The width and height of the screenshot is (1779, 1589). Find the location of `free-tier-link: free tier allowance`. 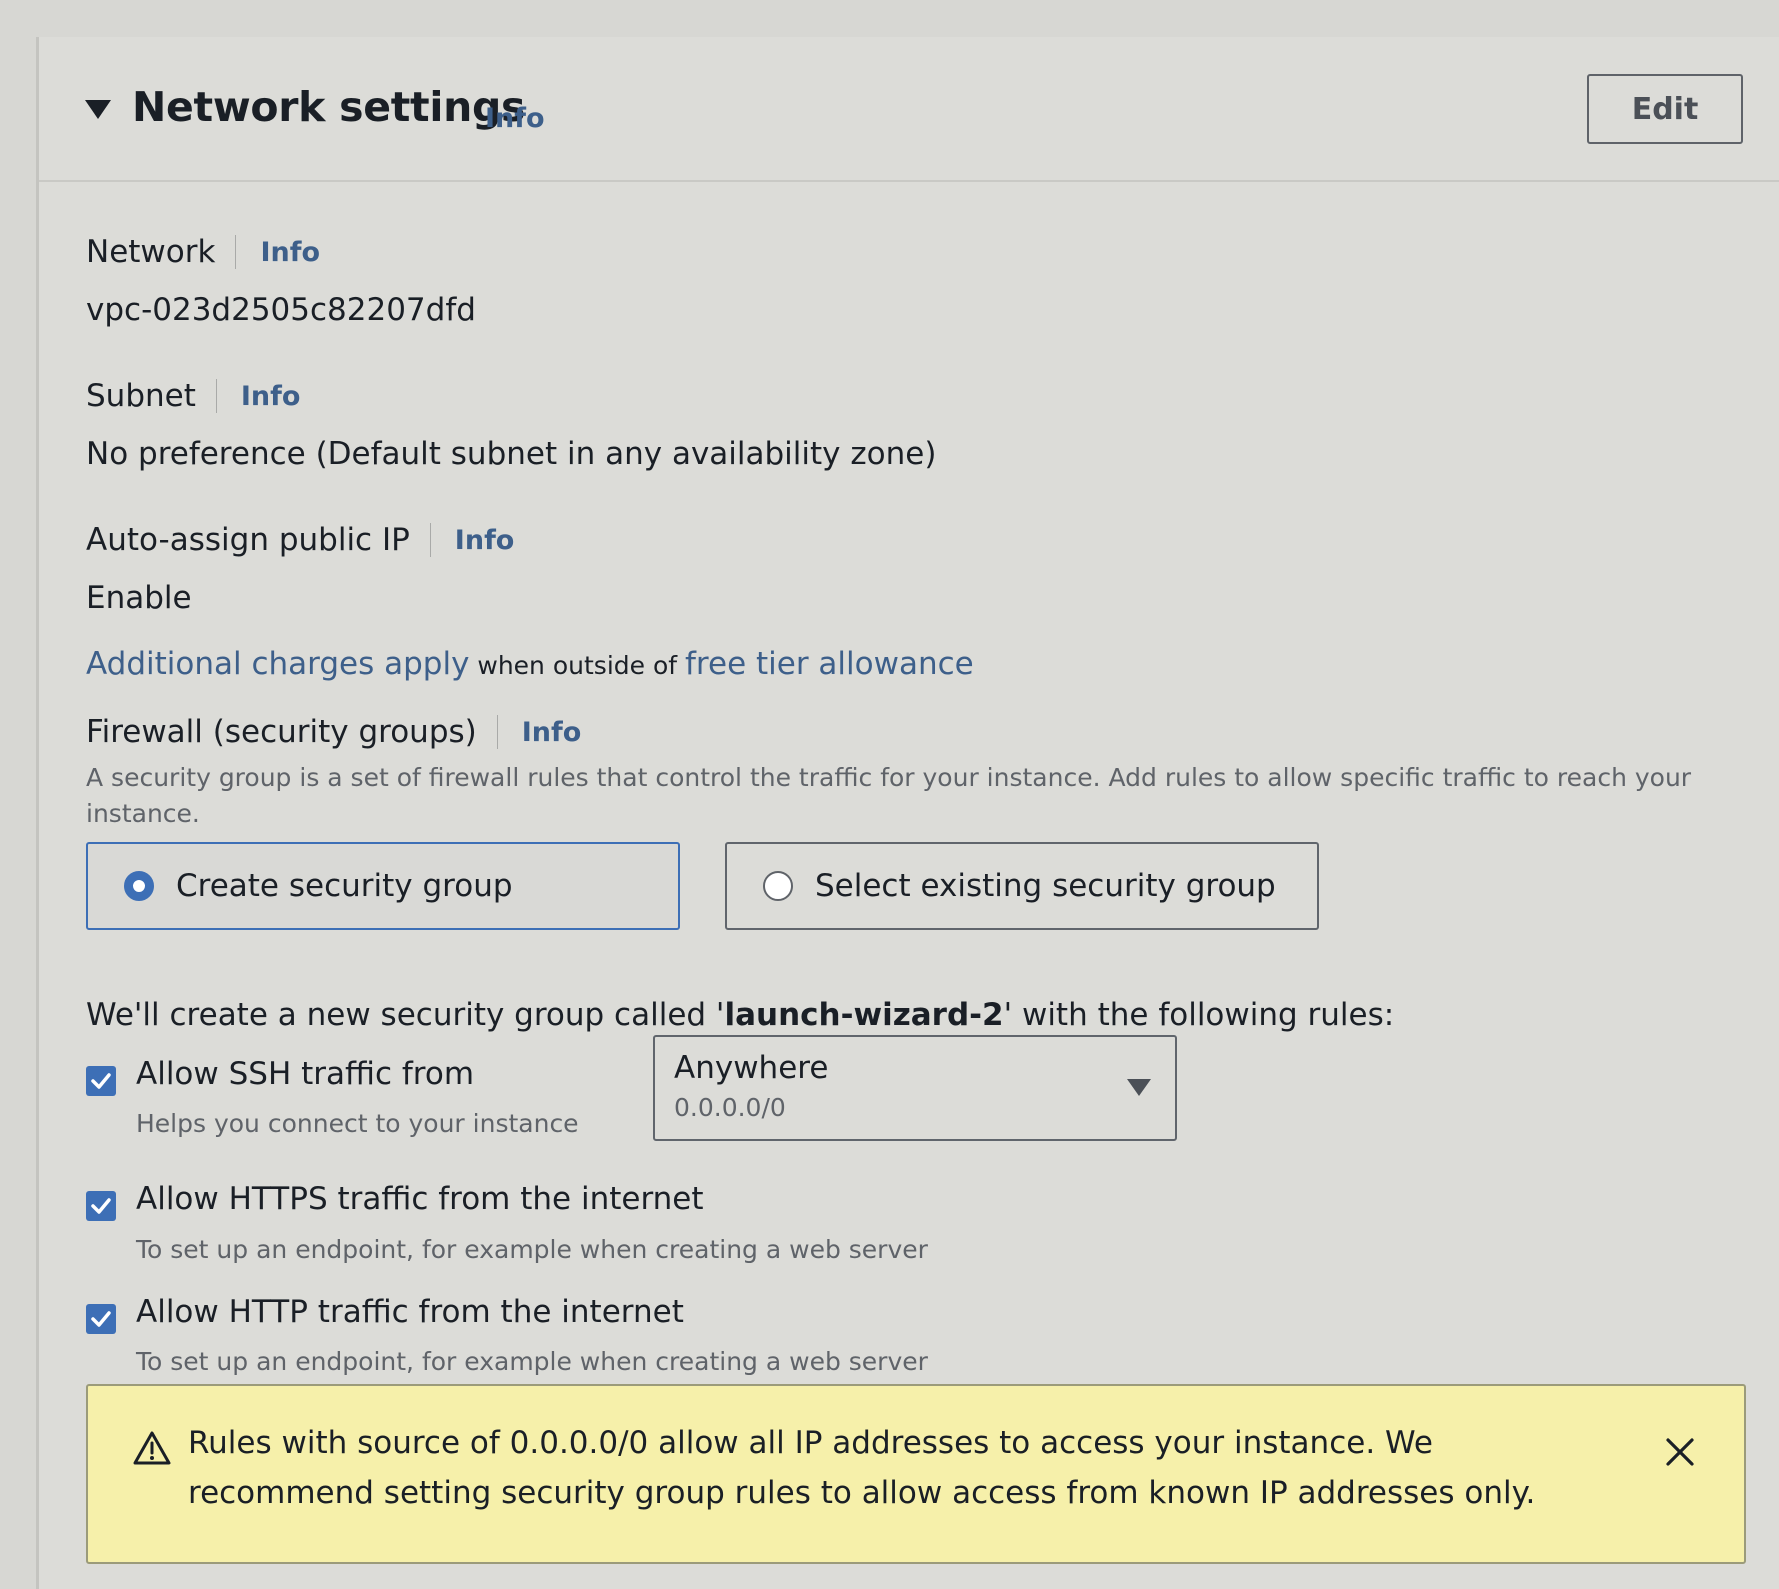

free-tier-link: free tier allowance is located at coordinates (829, 664).